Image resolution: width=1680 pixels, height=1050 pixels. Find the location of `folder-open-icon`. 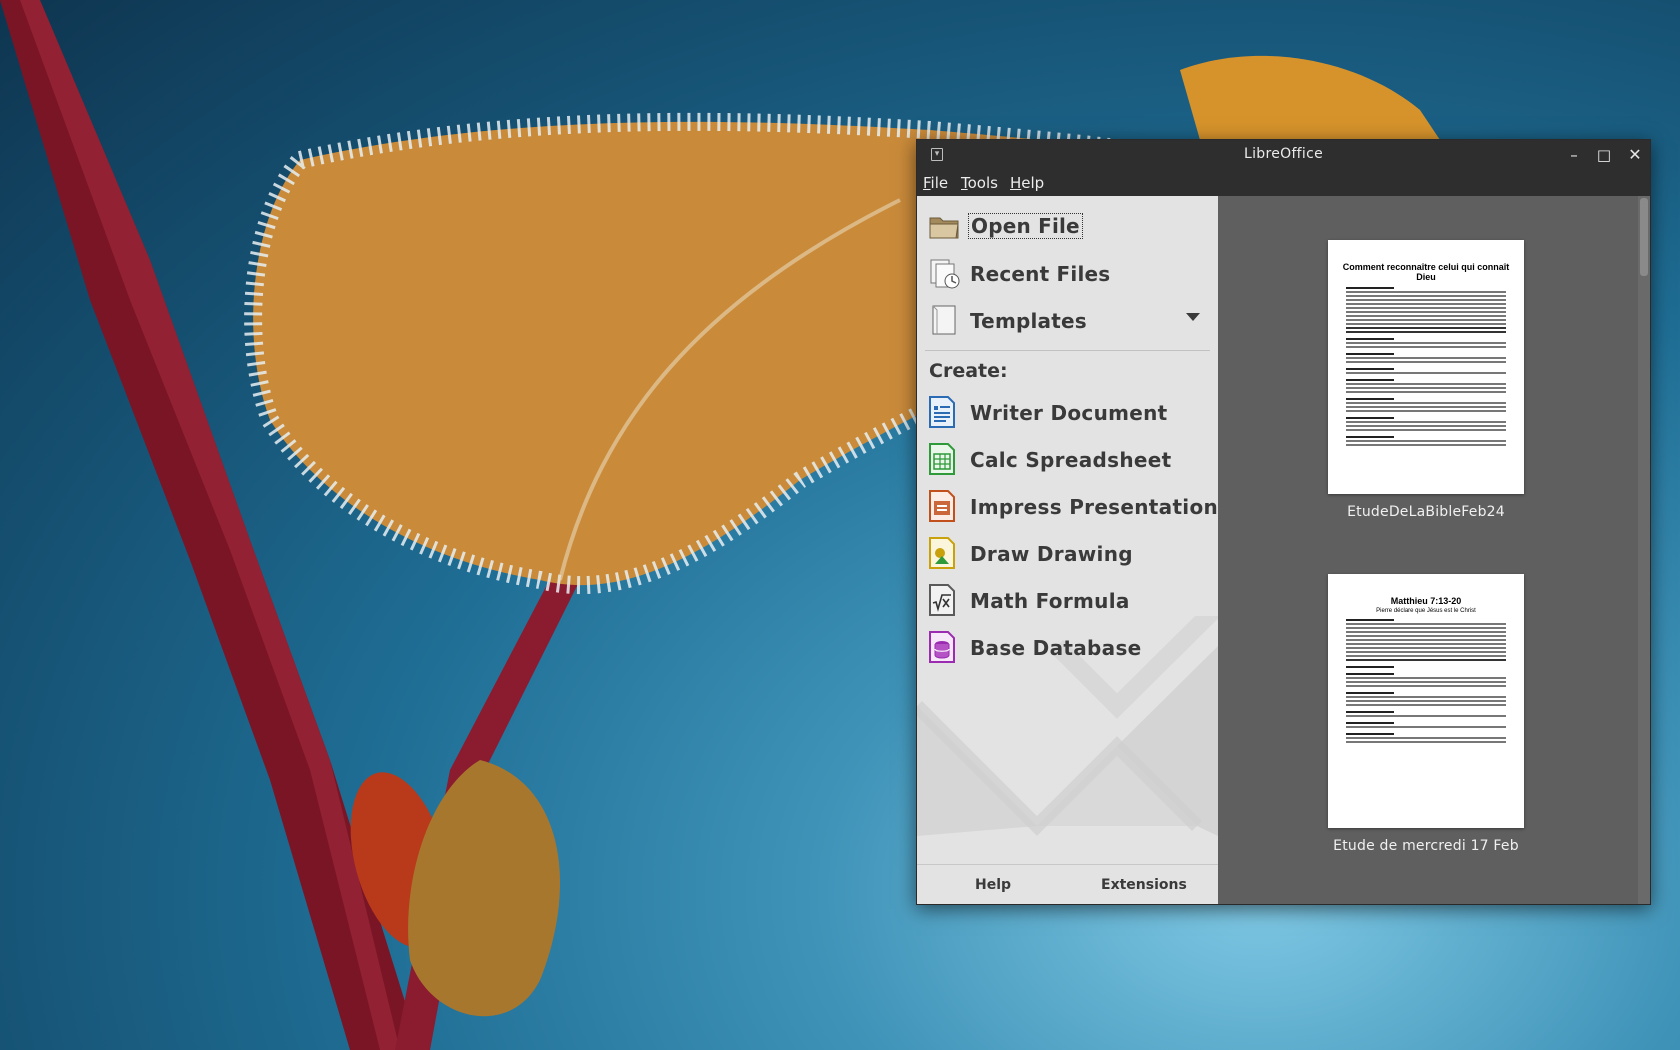

folder-open-icon is located at coordinates (944, 228).